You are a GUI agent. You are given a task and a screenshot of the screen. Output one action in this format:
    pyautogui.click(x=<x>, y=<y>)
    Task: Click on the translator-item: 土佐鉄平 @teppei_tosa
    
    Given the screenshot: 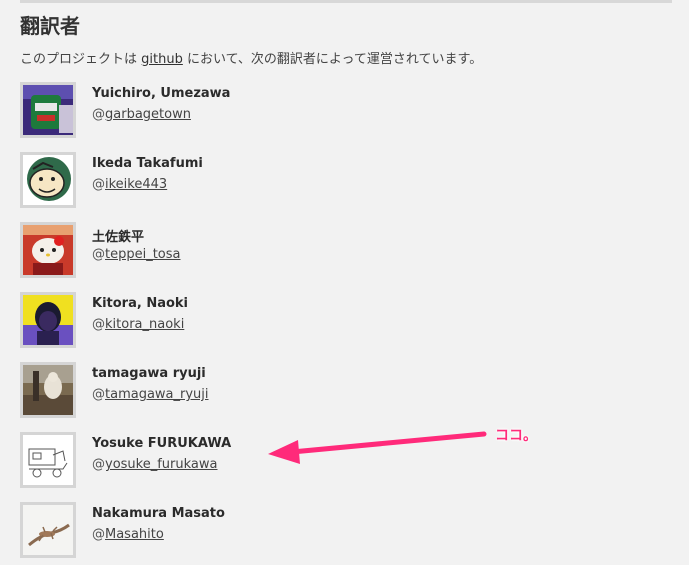 What is the action you would take?
    pyautogui.click(x=270, y=251)
    